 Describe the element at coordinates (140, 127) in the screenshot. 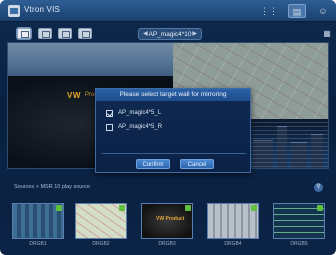

I see `wall-option-label: AP_magic4*5_R` at that location.